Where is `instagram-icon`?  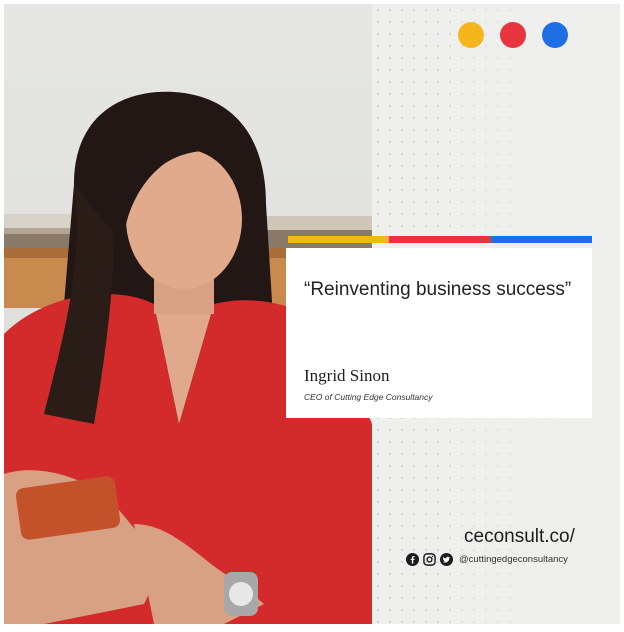 instagram-icon is located at coordinates (429, 559).